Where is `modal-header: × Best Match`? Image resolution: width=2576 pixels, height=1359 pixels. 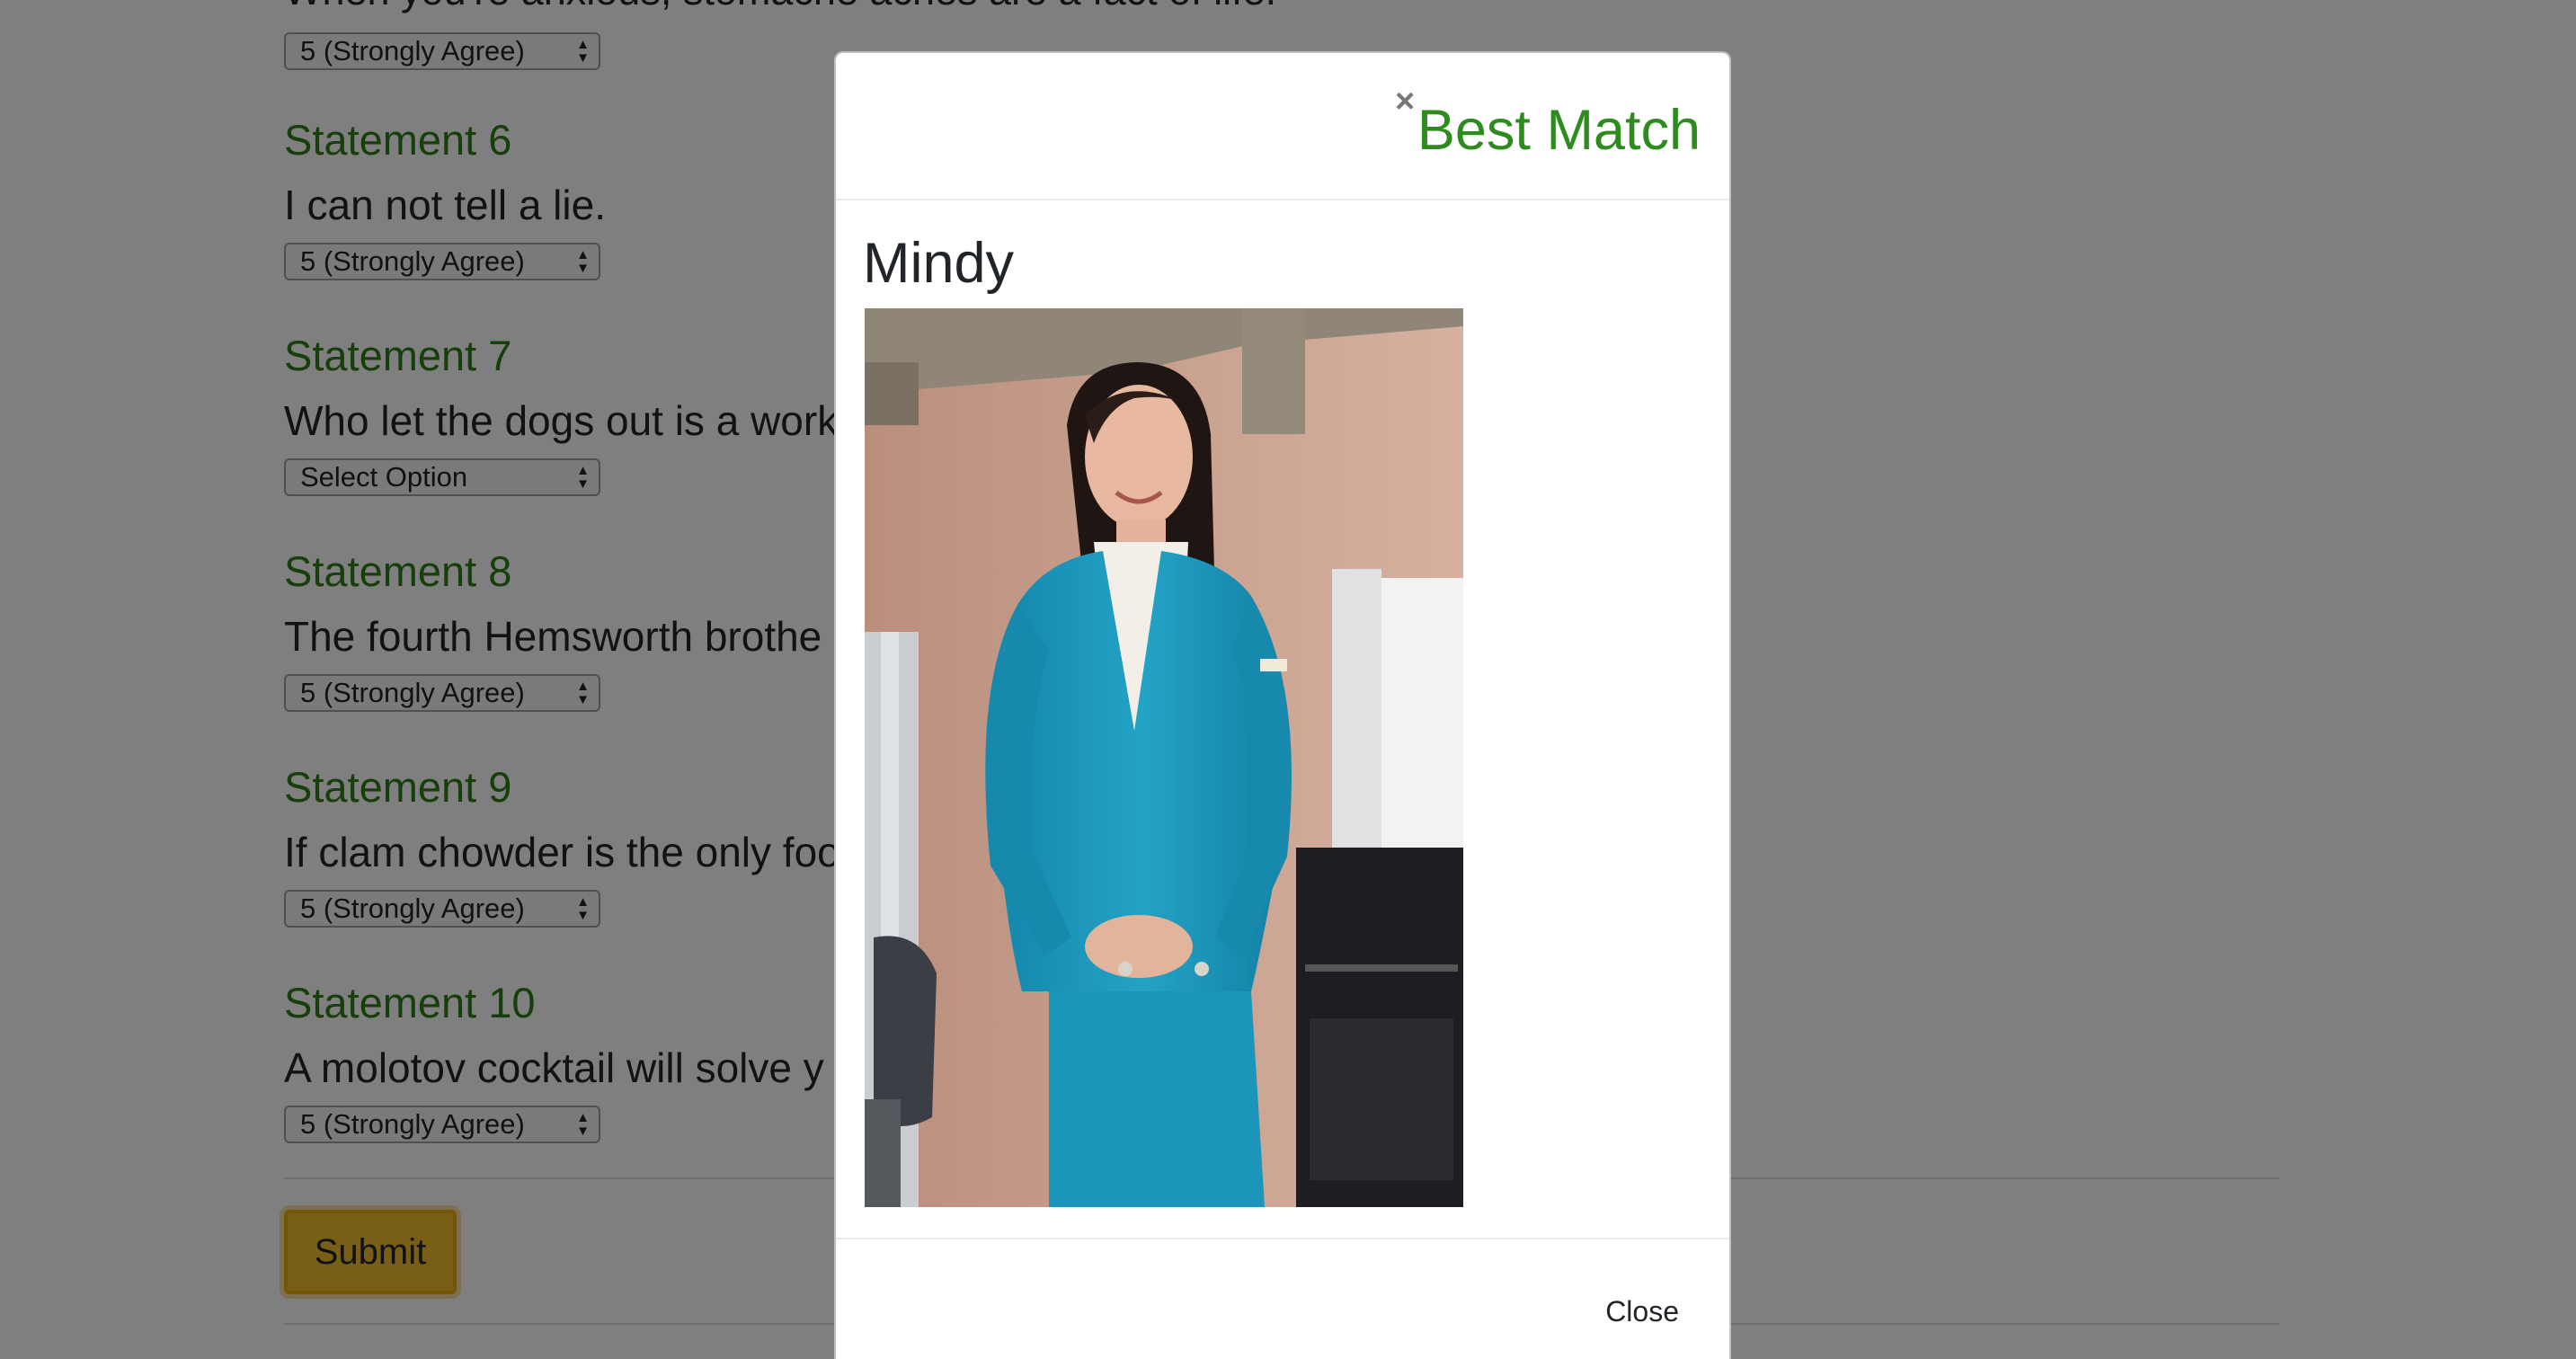
modal-header: × Best Match is located at coordinates (1282, 126).